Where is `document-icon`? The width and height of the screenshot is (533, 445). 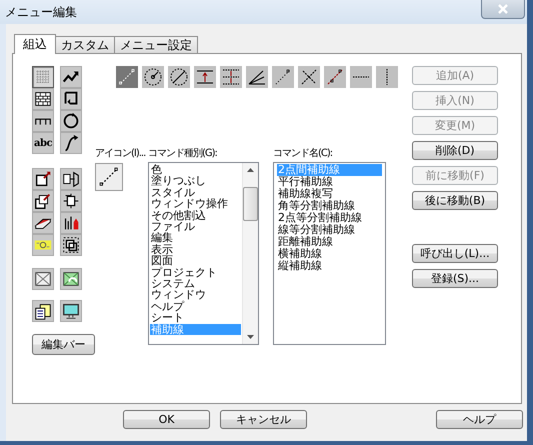
document-icon is located at coordinates (43, 311).